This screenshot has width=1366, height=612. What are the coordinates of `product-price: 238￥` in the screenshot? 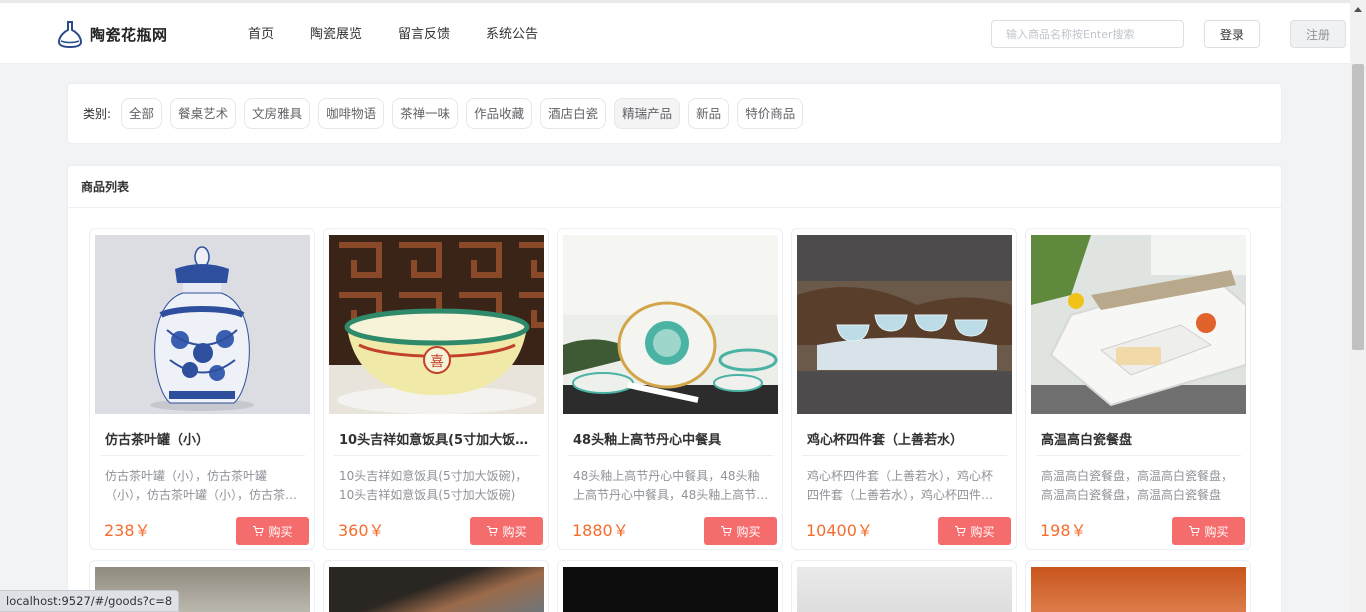 It's located at (127, 530).